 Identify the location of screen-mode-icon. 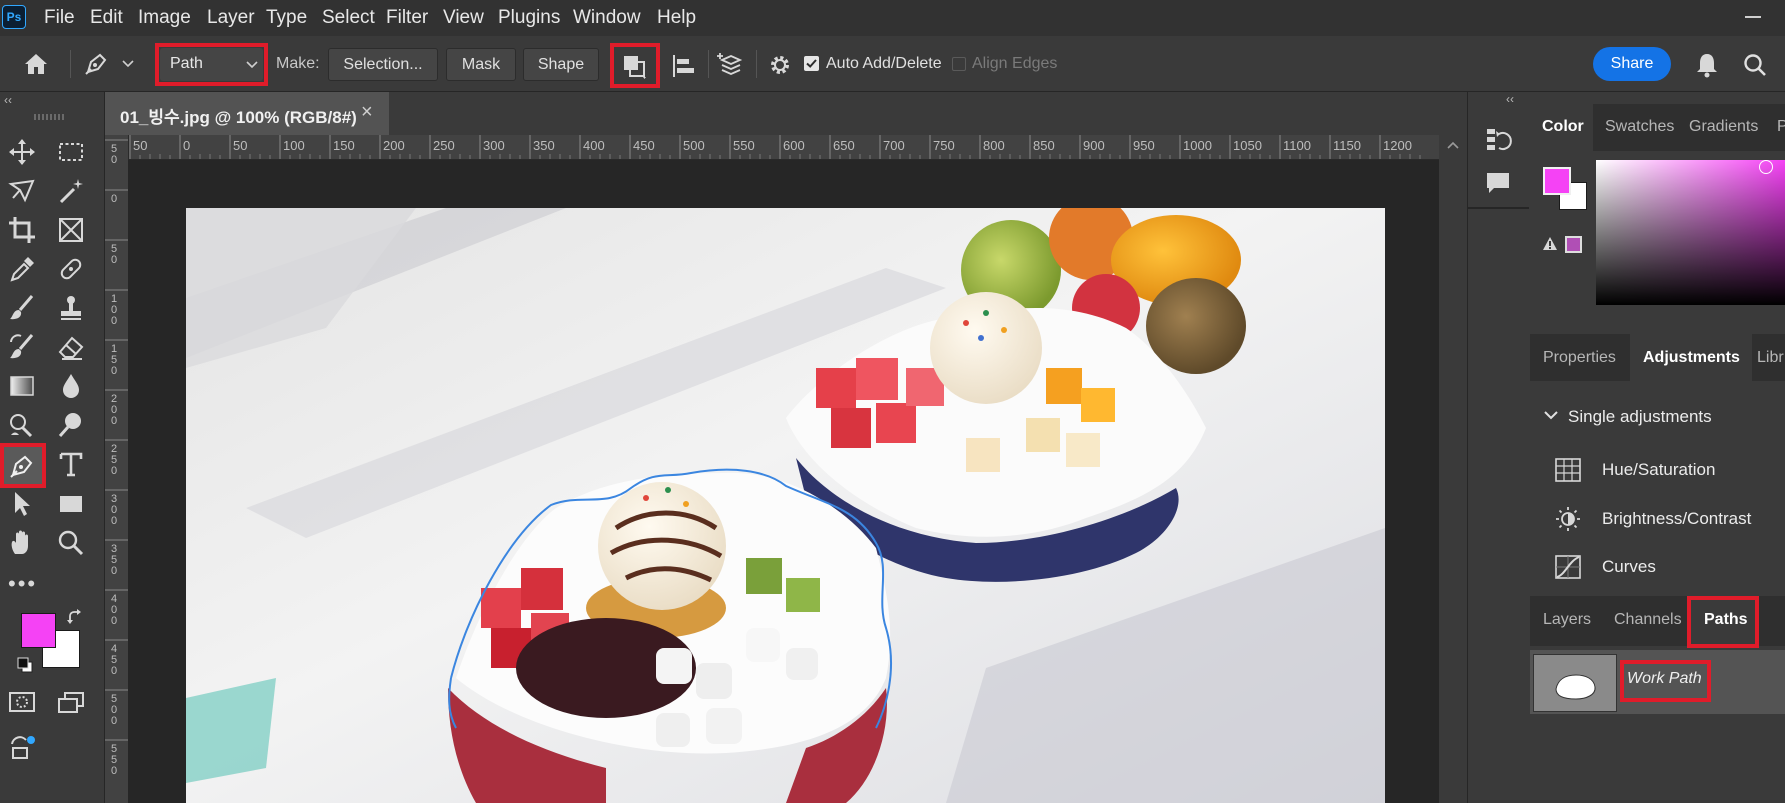
(71, 702).